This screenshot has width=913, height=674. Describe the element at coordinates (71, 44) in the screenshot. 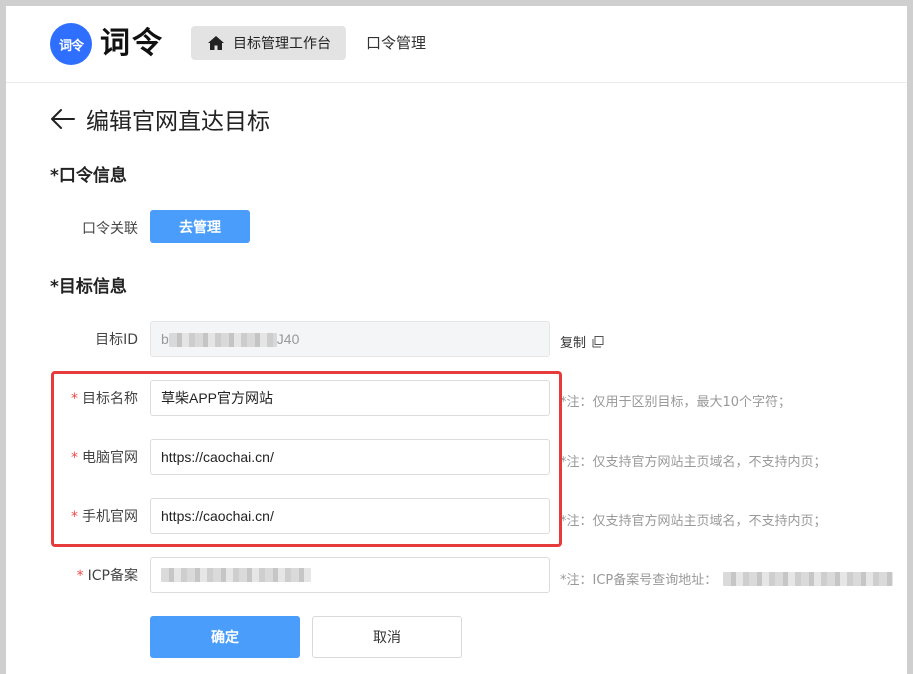

I see `logo-badge: 词令` at that location.